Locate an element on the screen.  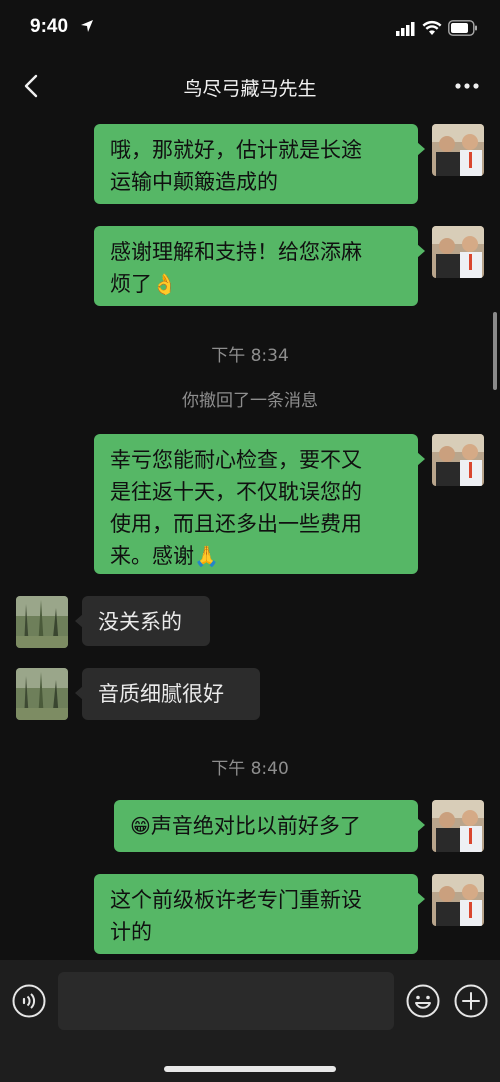
message-line: 使用，而且还多出一些费用 is located at coordinates (236, 524).